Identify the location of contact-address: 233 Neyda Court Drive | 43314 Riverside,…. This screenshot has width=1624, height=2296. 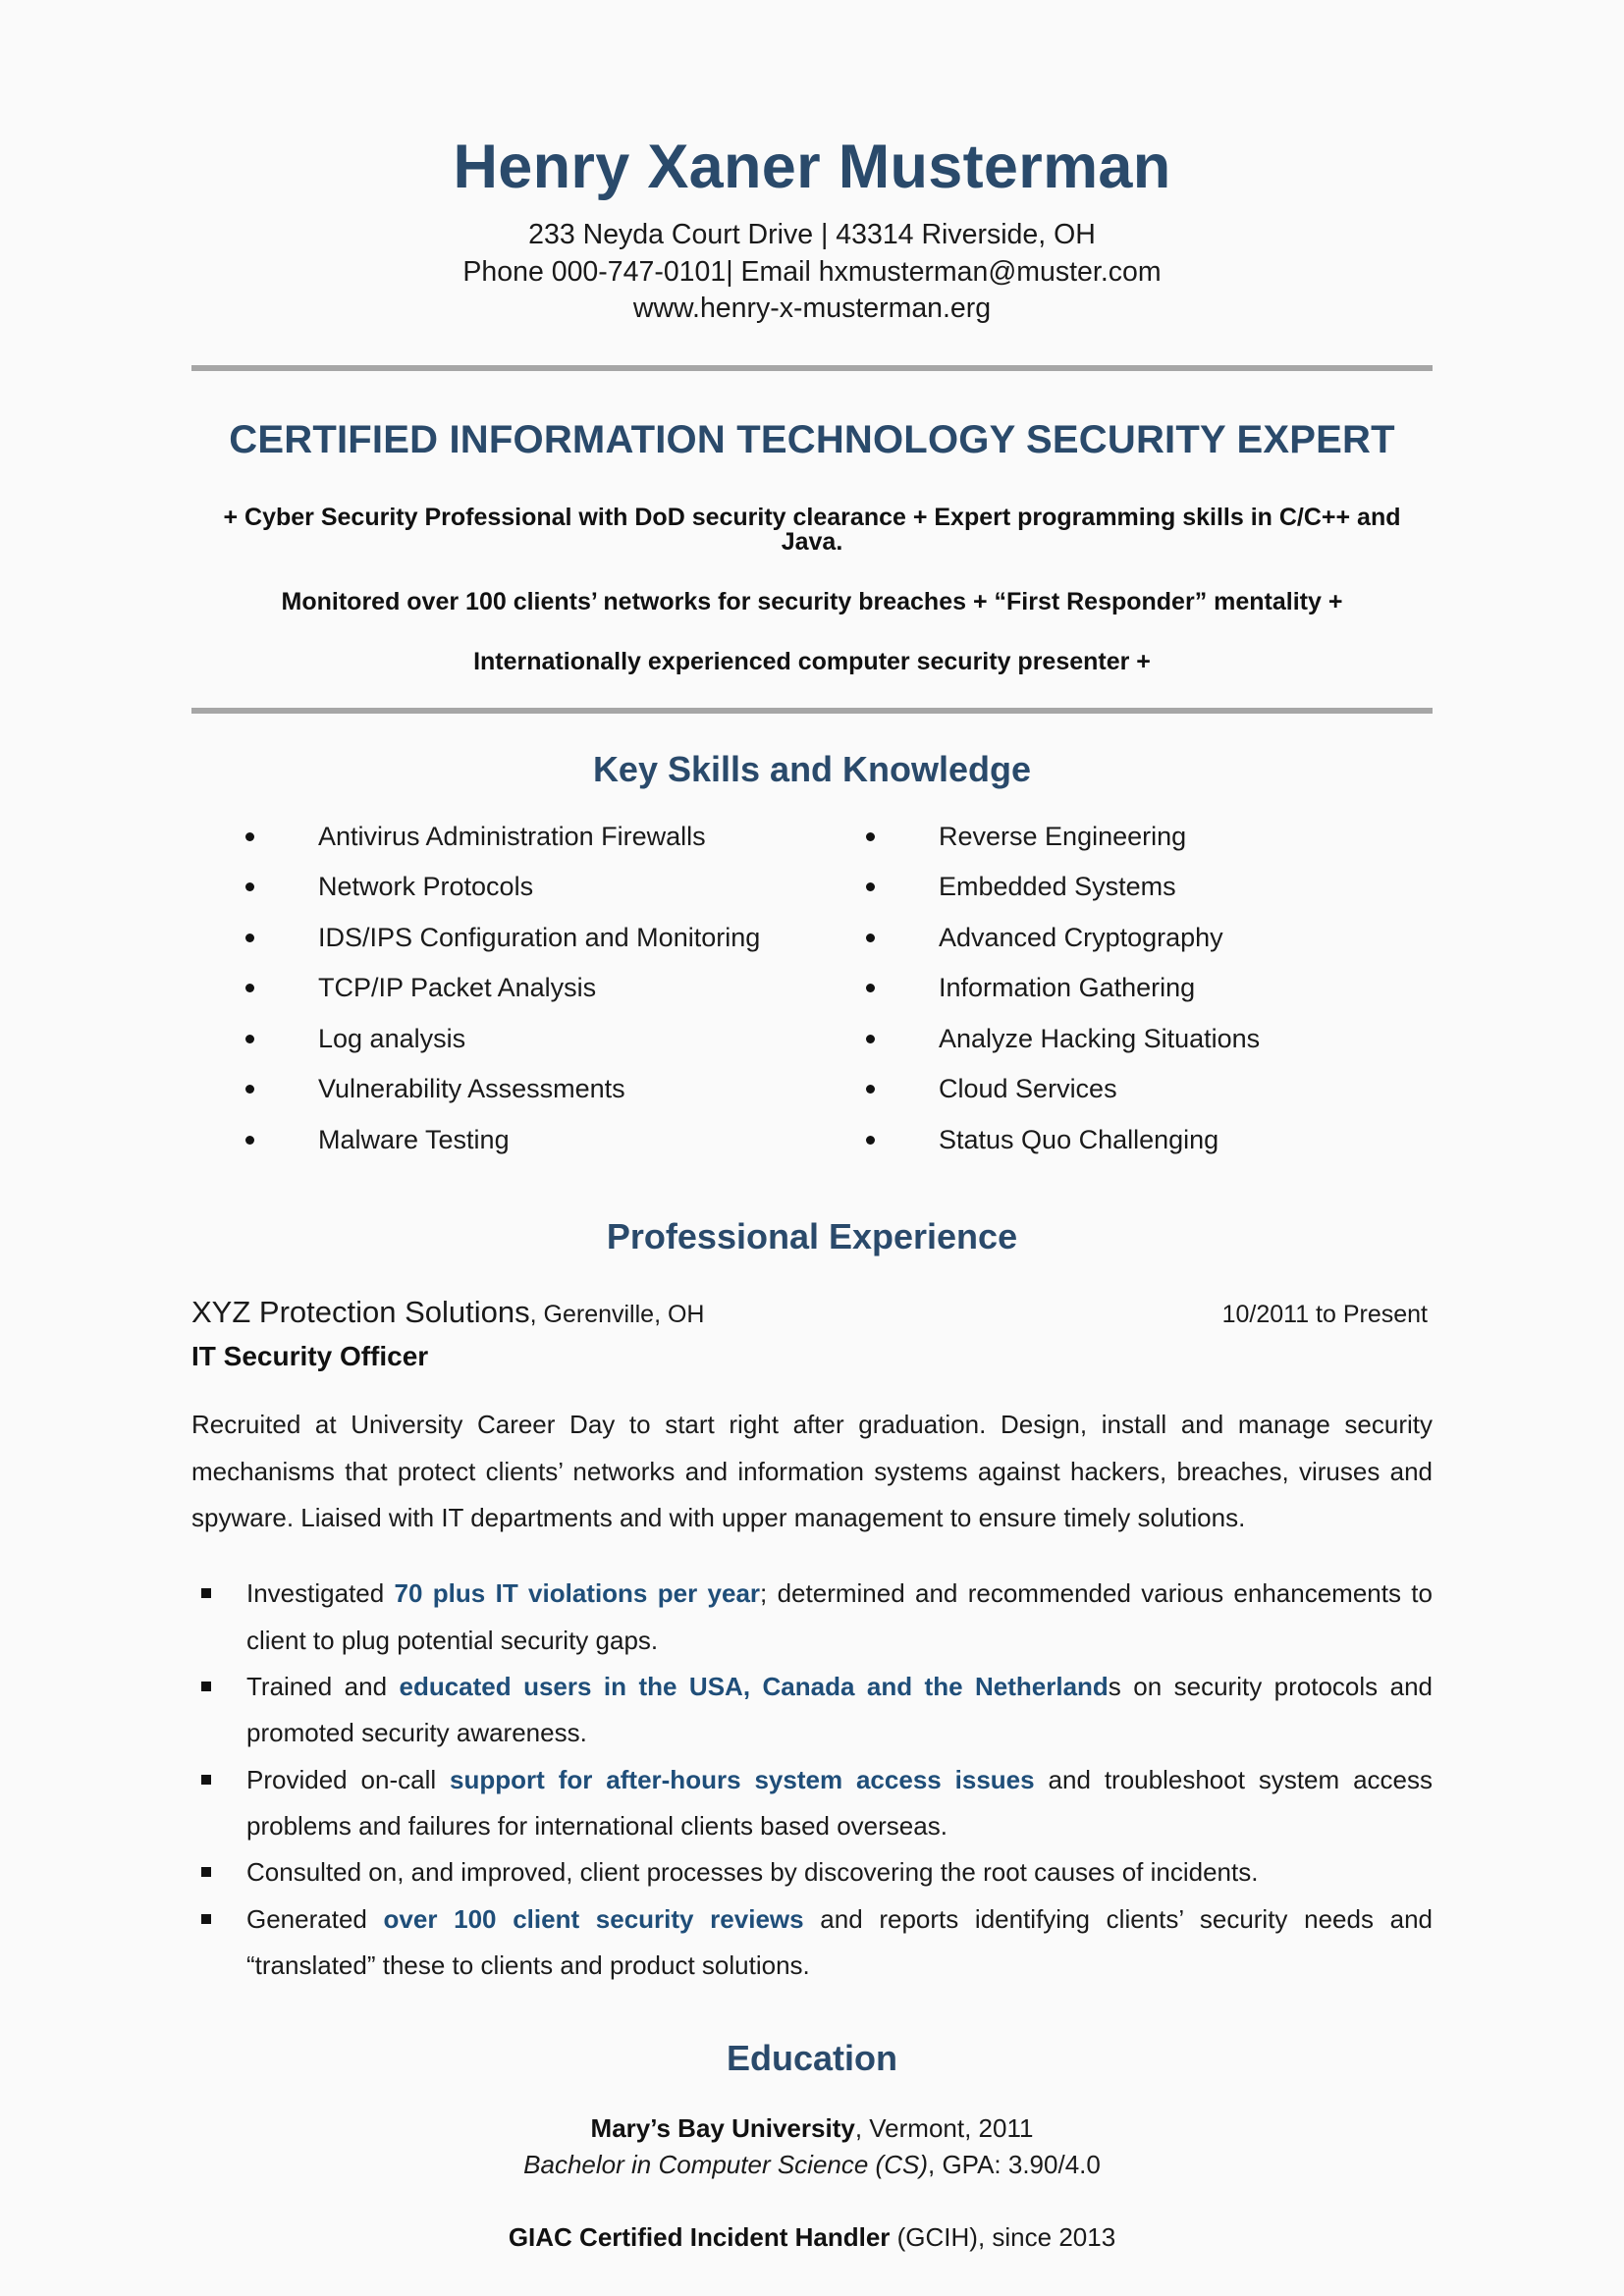
(812, 235).